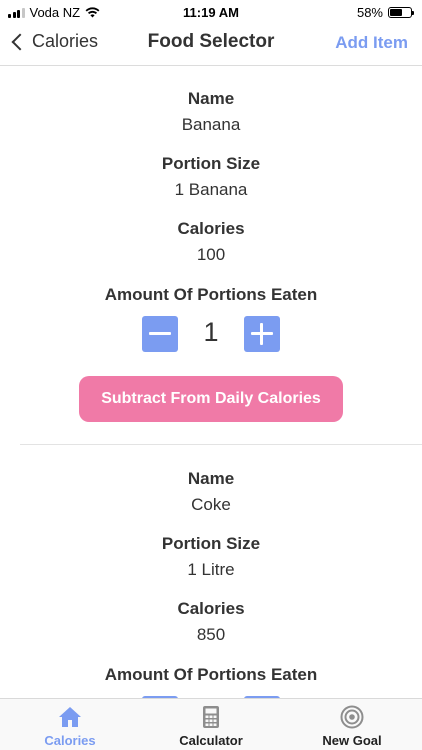  I want to click on portion-stepper: 1, so click(211, 334).